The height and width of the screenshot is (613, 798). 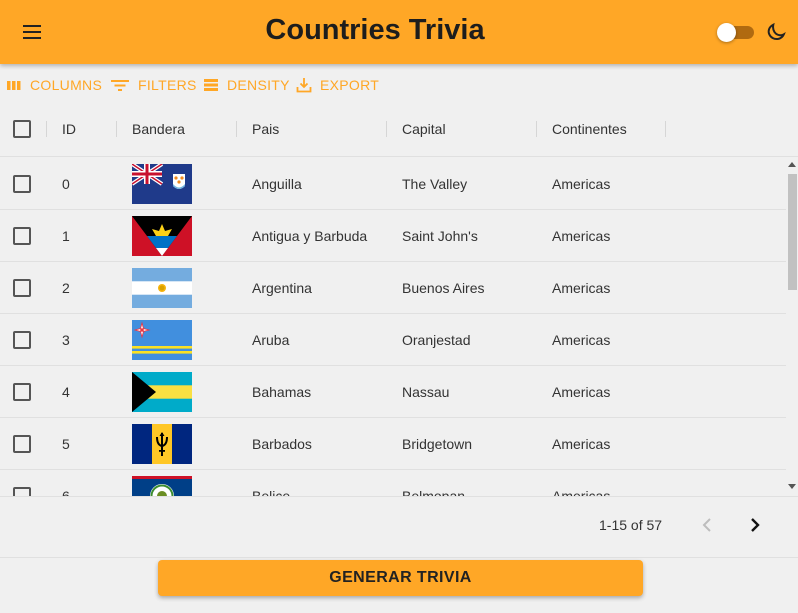 I want to click on flag-antigua, so click(x=162, y=236).